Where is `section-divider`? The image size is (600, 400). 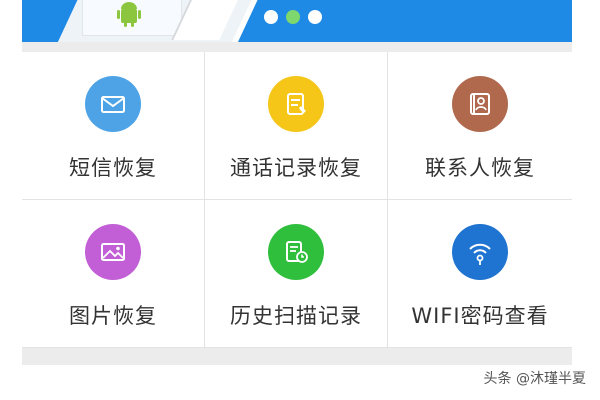 section-divider is located at coordinates (297, 47).